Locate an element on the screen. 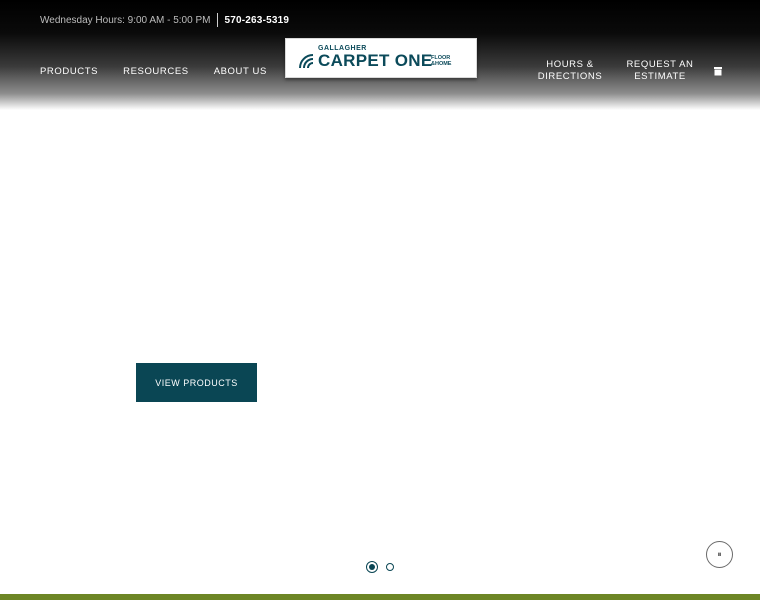  view-products-button: VIEW PRODUCTS is located at coordinates (196, 382).